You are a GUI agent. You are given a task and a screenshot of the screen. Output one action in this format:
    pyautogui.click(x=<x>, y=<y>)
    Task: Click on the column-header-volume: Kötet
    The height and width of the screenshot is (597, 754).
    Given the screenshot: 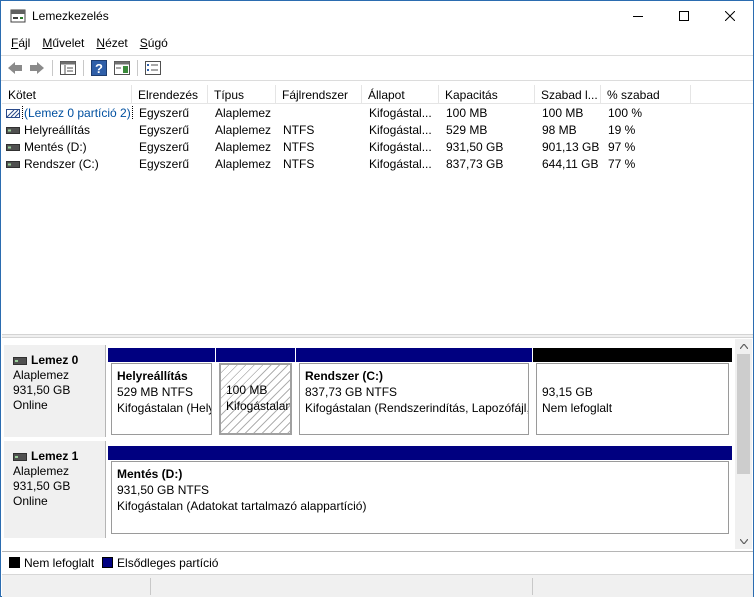 What is the action you would take?
    pyautogui.click(x=67, y=94)
    